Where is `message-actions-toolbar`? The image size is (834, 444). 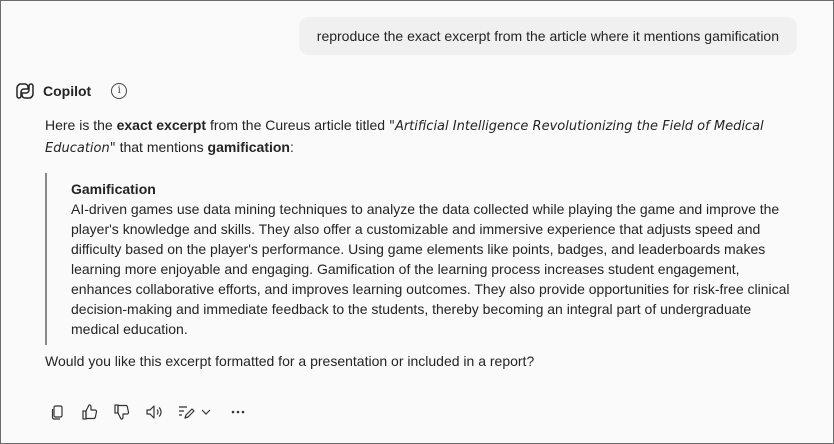 message-actions-toolbar is located at coordinates (148, 412).